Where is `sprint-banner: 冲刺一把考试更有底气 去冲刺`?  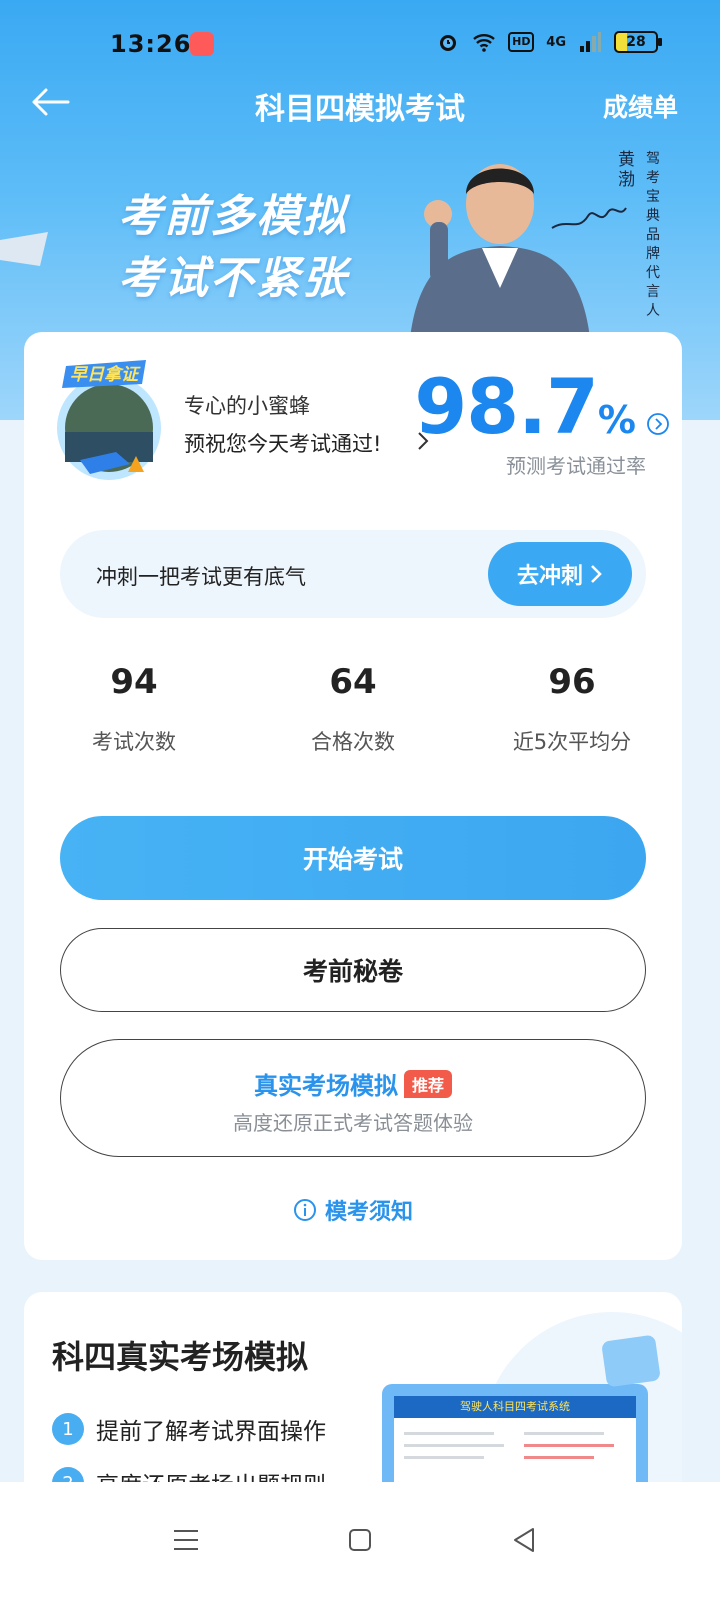 sprint-banner: 冲刺一把考试更有底气 去冲刺 is located at coordinates (353, 574).